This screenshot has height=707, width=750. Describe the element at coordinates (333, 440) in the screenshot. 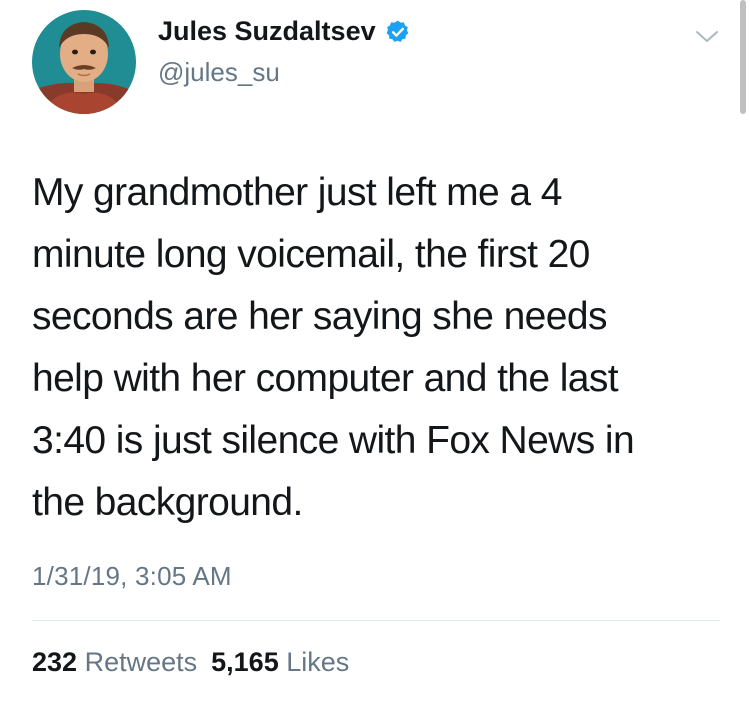

I see `tweet-text-line: 3:40 is just silence with Fox News in` at that location.